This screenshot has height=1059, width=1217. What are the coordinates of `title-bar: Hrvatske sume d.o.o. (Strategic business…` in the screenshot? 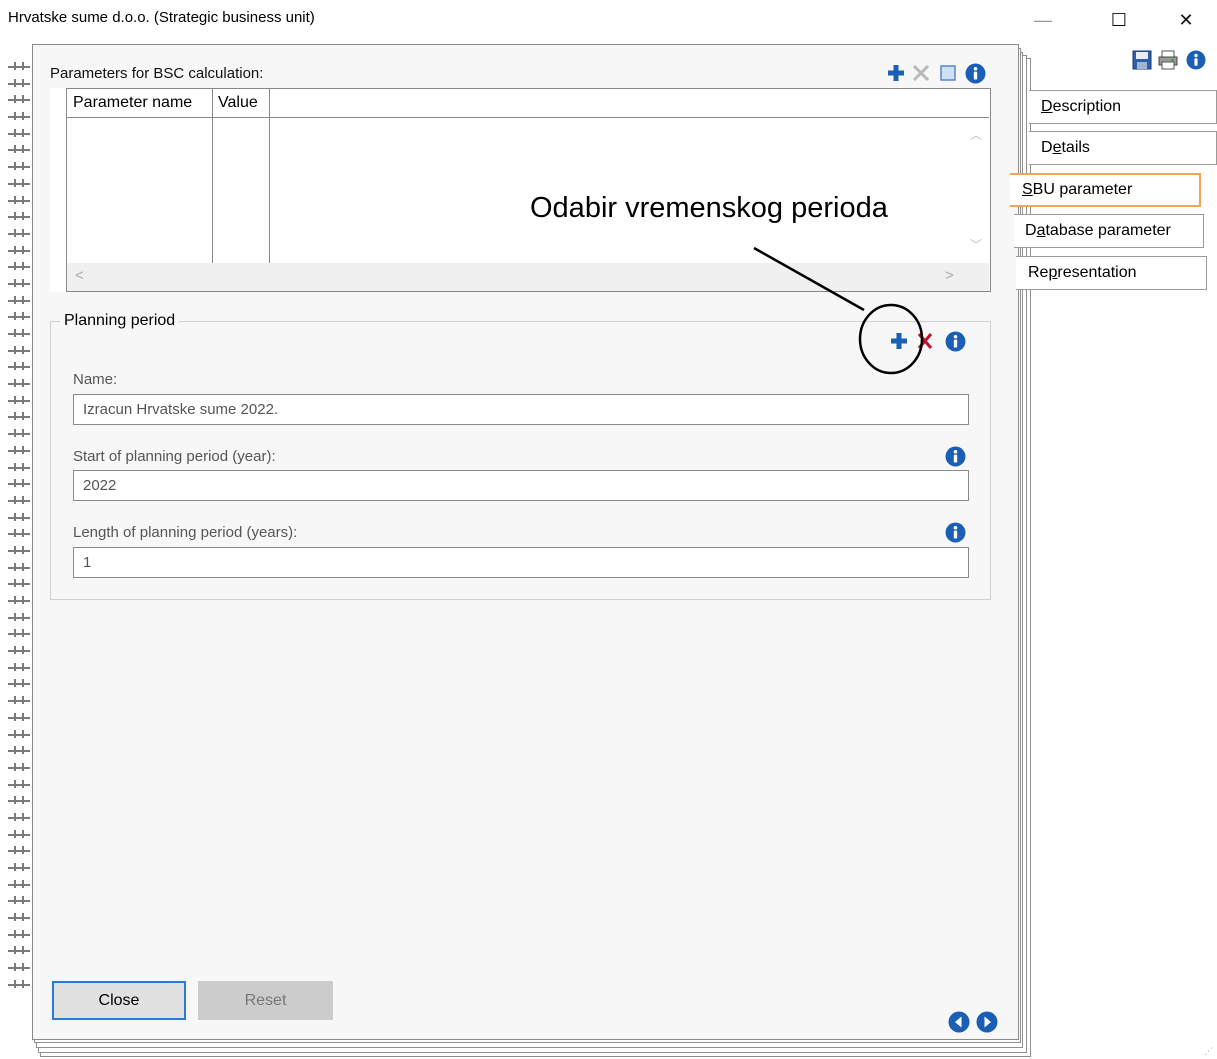 It's located at (608, 21).